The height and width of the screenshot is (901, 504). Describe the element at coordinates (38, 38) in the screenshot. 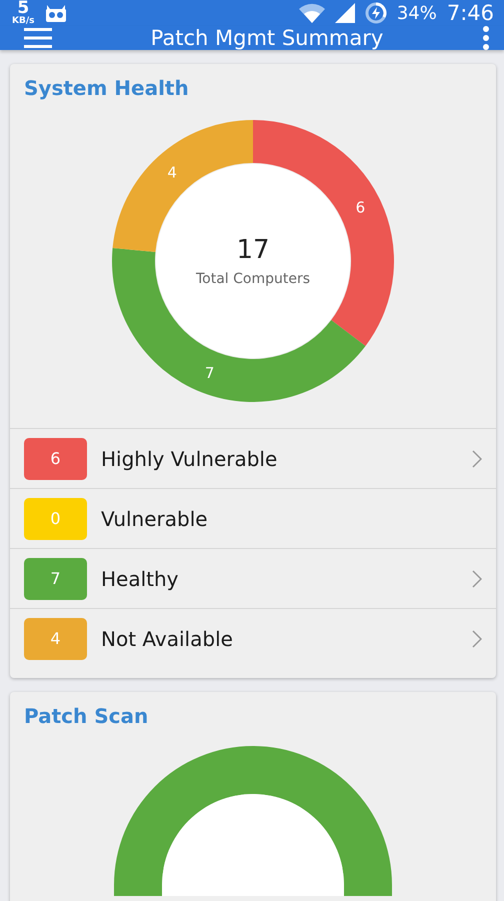

I see `menu-icon` at that location.